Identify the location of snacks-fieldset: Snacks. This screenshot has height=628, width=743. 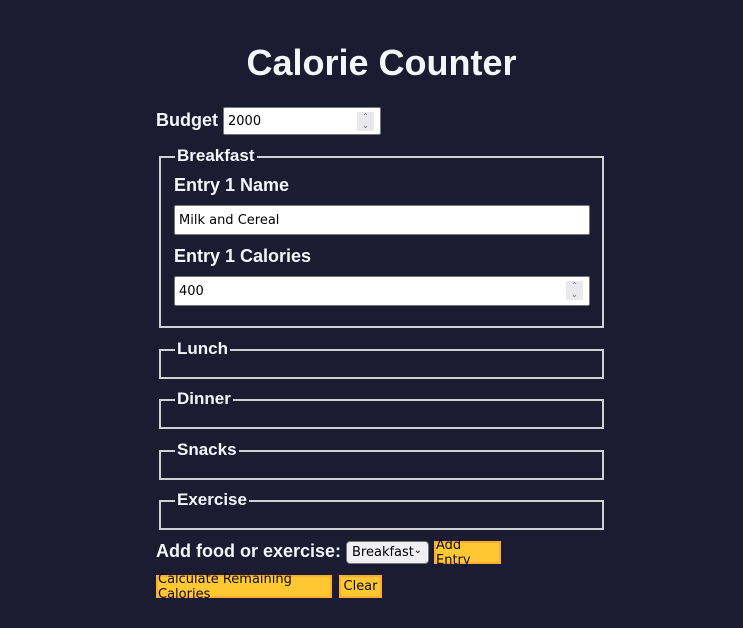
(381, 460).